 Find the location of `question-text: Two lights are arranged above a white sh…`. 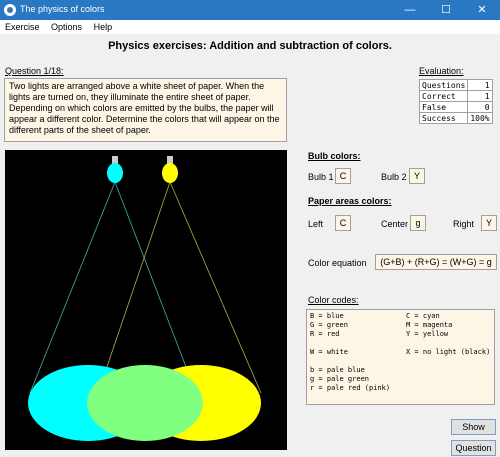

question-text: Two lights are arranged above a white sh… is located at coordinates (145, 110).